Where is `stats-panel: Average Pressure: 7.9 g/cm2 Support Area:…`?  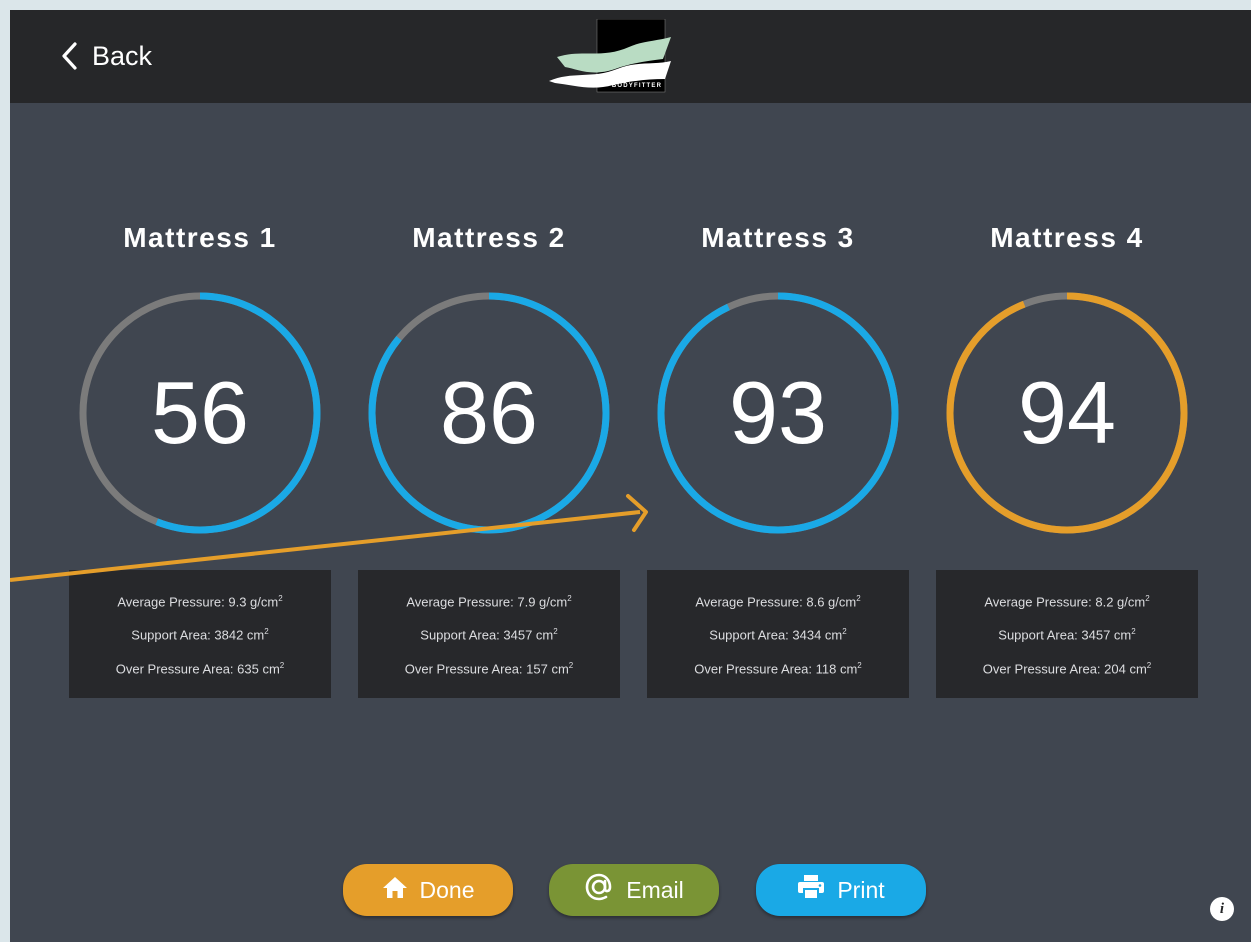 stats-panel: Average Pressure: 7.9 g/cm2 Support Area:… is located at coordinates (489, 634).